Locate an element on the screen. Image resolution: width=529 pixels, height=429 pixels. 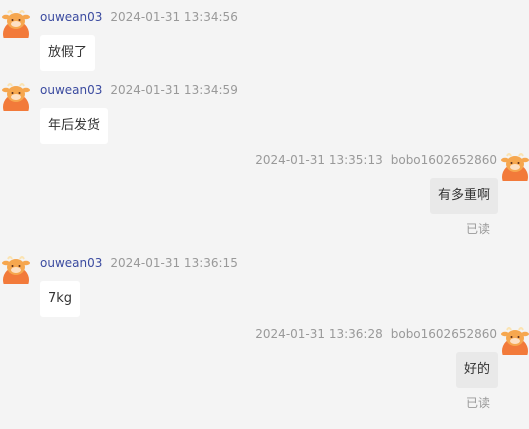
message-timestamp: 2024-01-31 13:36:28 is located at coordinates (319, 334).